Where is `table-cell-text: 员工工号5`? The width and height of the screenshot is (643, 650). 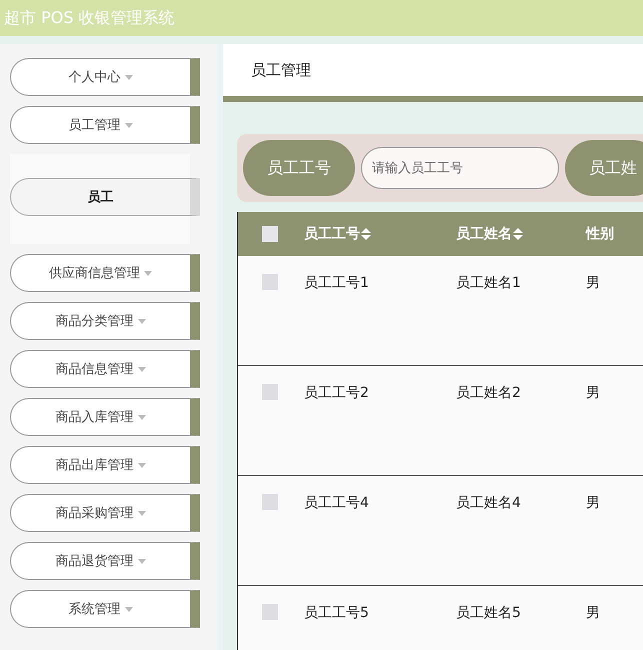 table-cell-text: 员工工号5 is located at coordinates (337, 613).